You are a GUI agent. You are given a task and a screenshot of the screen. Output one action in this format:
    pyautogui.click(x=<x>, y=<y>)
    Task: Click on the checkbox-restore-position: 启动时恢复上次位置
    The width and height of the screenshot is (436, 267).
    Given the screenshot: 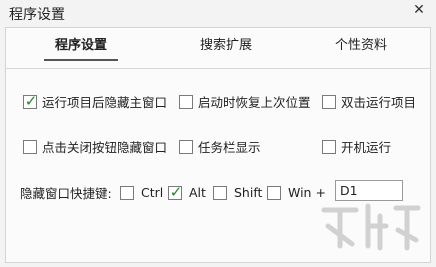 What is the action you would take?
    pyautogui.click(x=245, y=101)
    